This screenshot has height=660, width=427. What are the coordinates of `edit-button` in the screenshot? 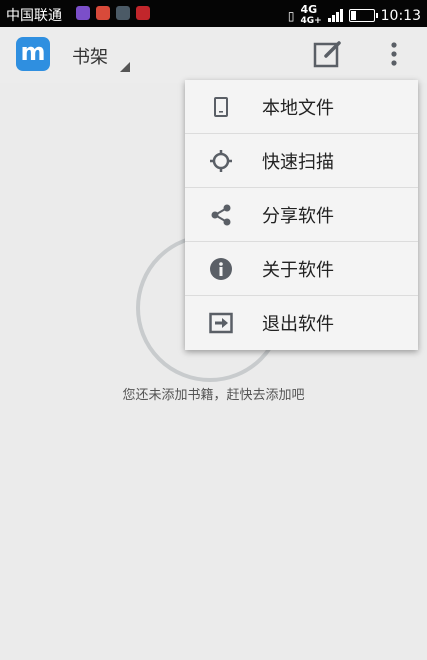 It's located at (328, 54).